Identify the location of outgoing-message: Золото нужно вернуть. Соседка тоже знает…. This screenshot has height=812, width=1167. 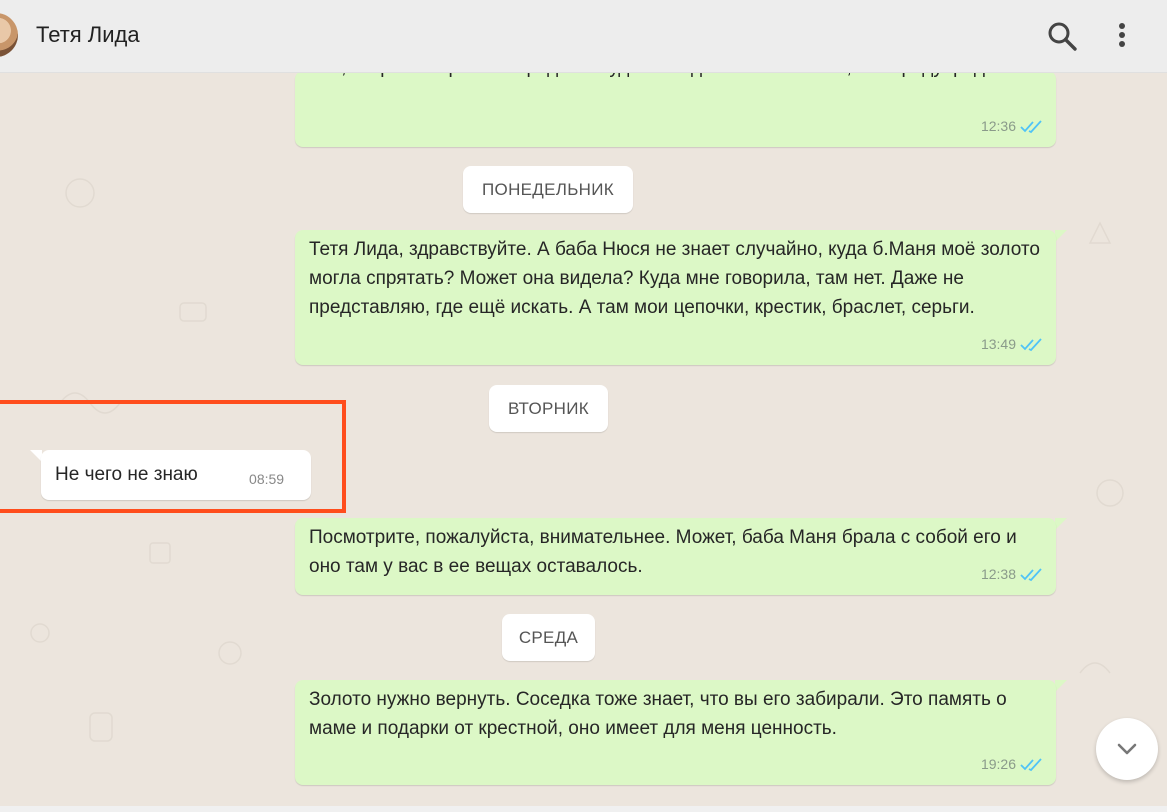
(675, 732).